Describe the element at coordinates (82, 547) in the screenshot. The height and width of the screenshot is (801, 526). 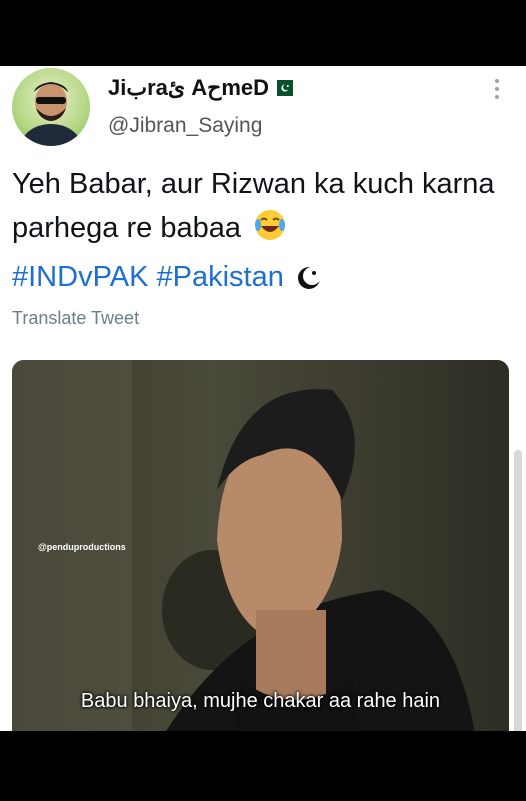
I see `watermark: @penduproductions` at that location.